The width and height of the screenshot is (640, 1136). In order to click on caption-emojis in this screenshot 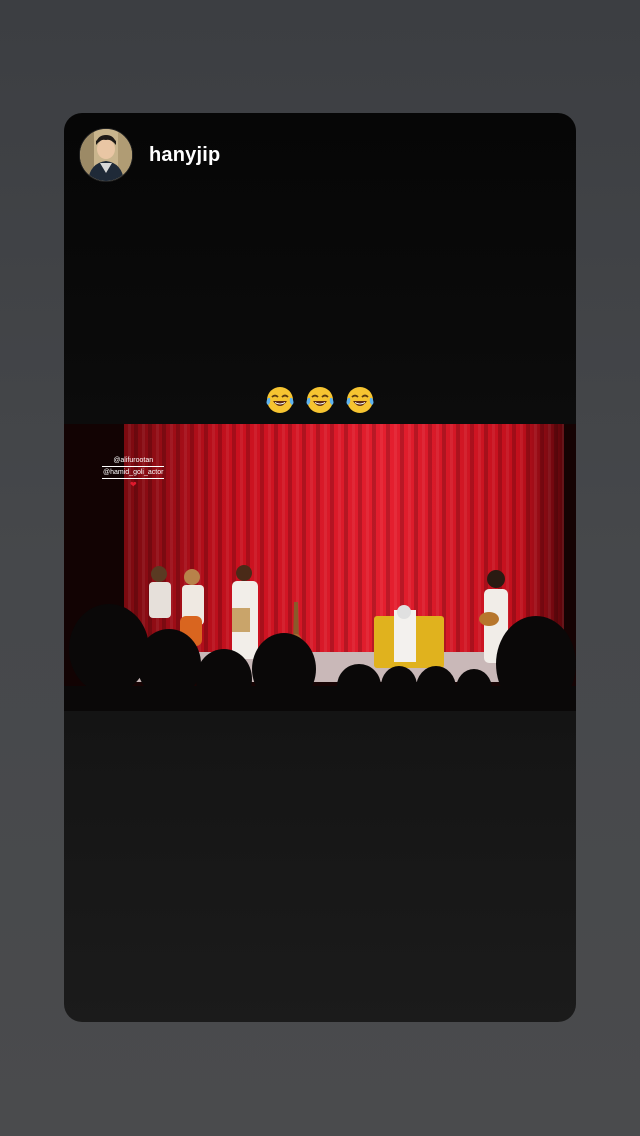, I will do `click(320, 403)`.